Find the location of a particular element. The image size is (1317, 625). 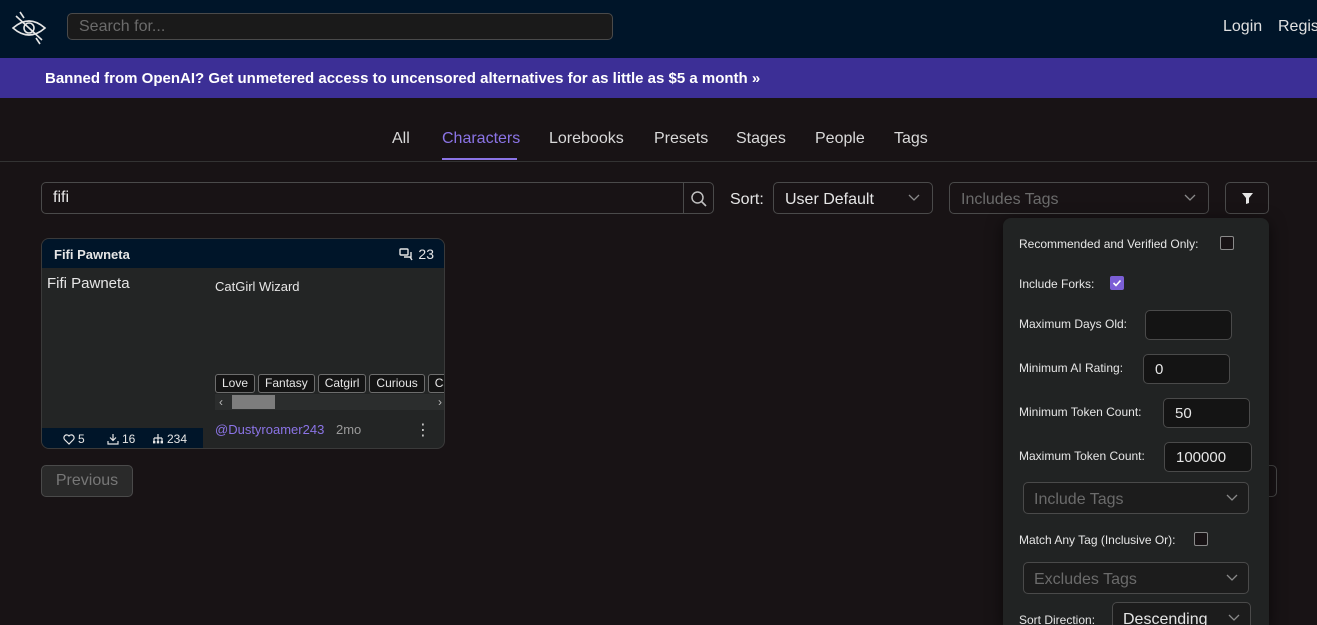

register-link: Register is located at coordinates (1297, 27).